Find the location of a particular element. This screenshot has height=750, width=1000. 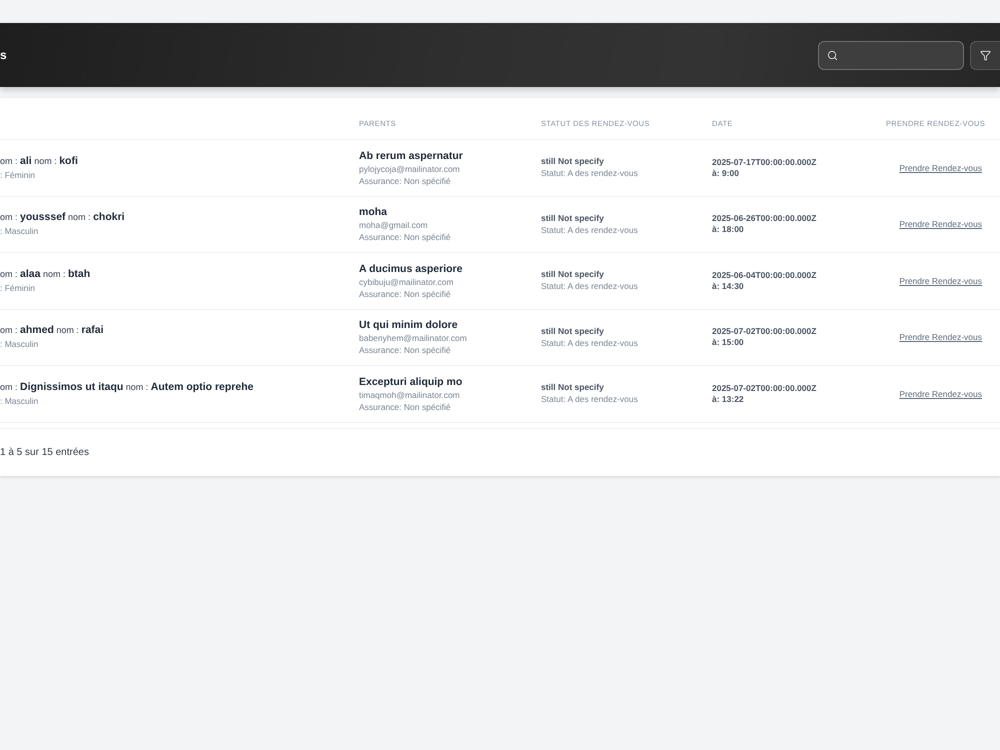

patient-name: om : Dignissimos ut itaqu nom : Autem optio reprehe is located at coordinates (127, 387).